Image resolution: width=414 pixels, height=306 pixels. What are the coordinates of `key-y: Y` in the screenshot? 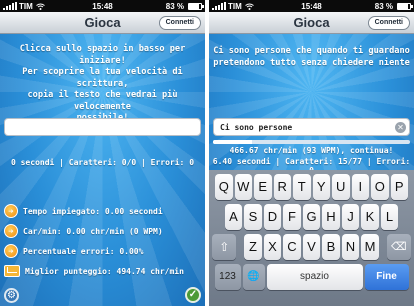 It's located at (321, 187).